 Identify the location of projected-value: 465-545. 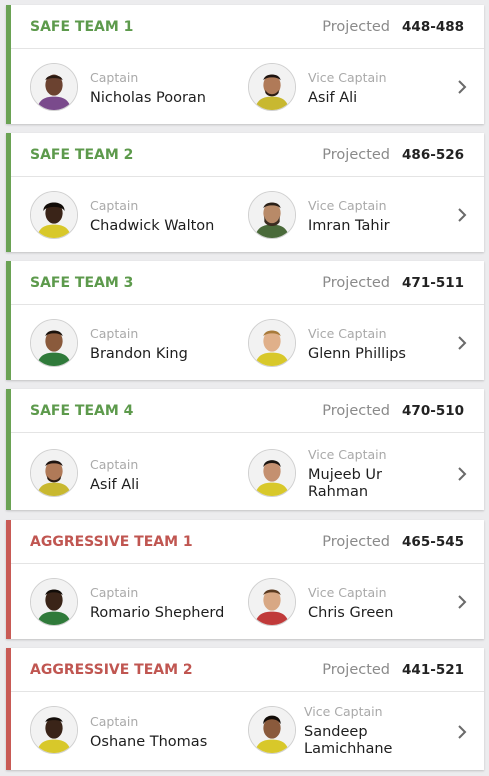
(433, 541).